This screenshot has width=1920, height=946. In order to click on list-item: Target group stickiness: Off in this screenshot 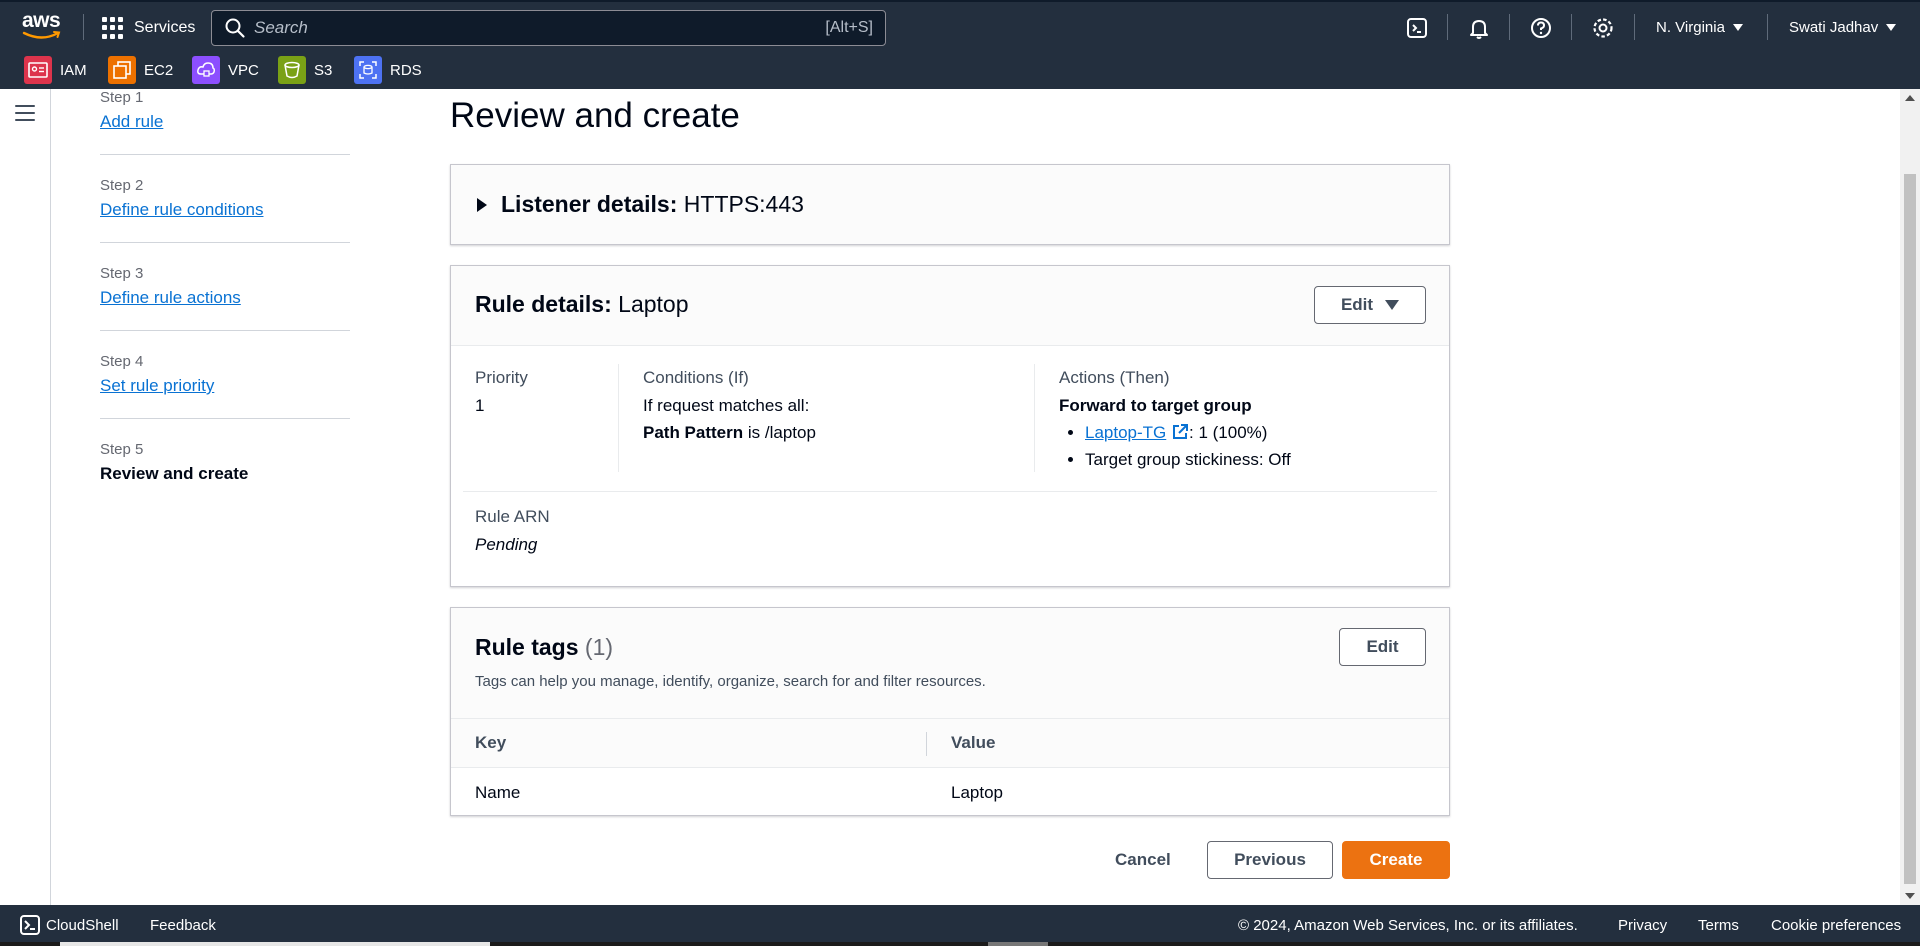, I will do `click(1188, 459)`.